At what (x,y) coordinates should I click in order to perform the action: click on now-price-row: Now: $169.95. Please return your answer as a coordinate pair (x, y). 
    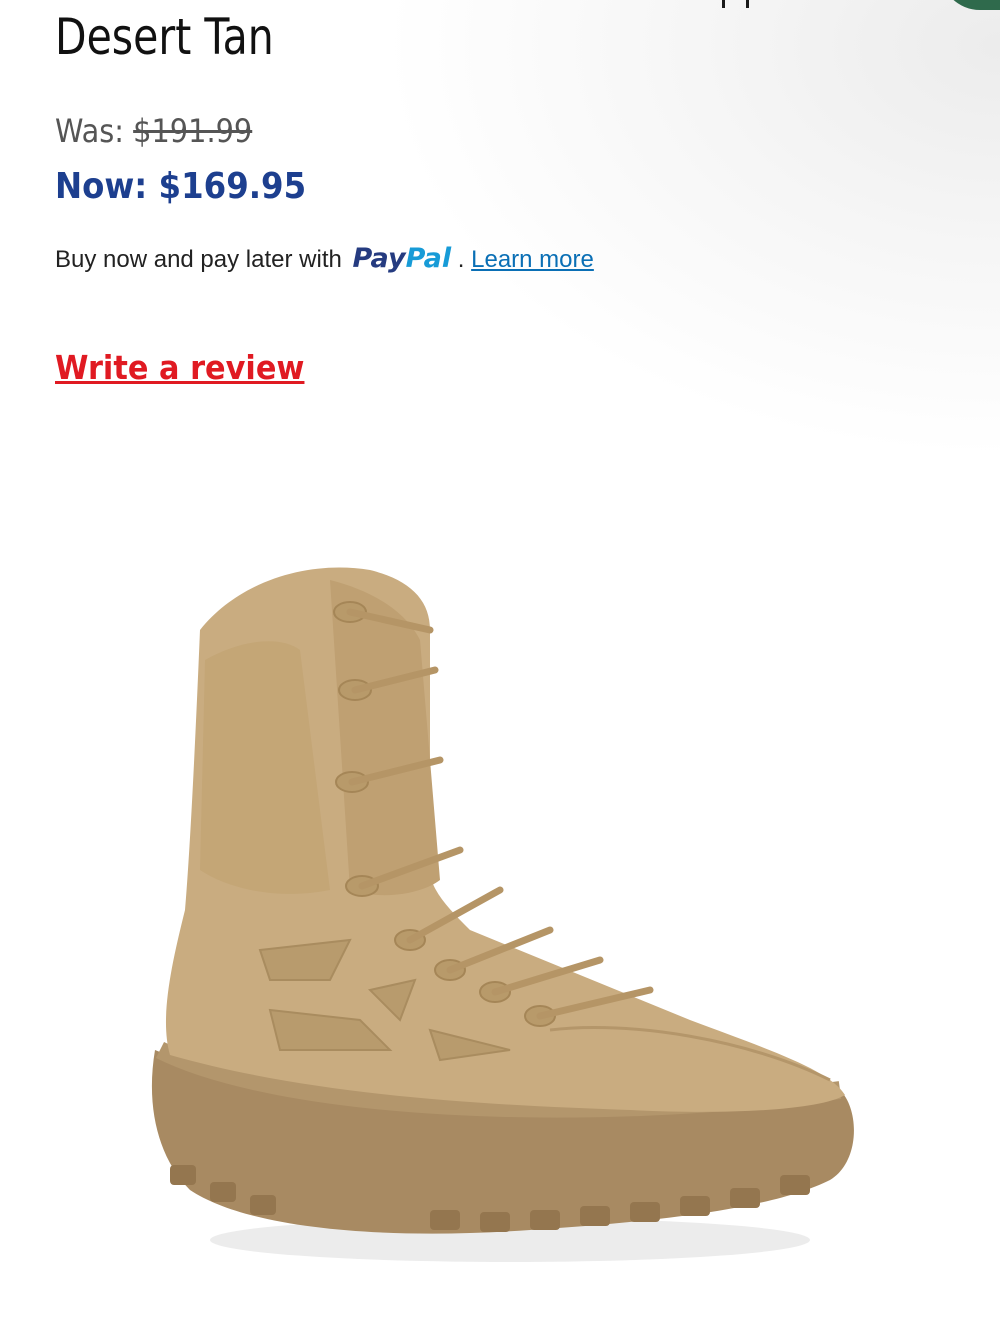
    Looking at the image, I should click on (180, 186).